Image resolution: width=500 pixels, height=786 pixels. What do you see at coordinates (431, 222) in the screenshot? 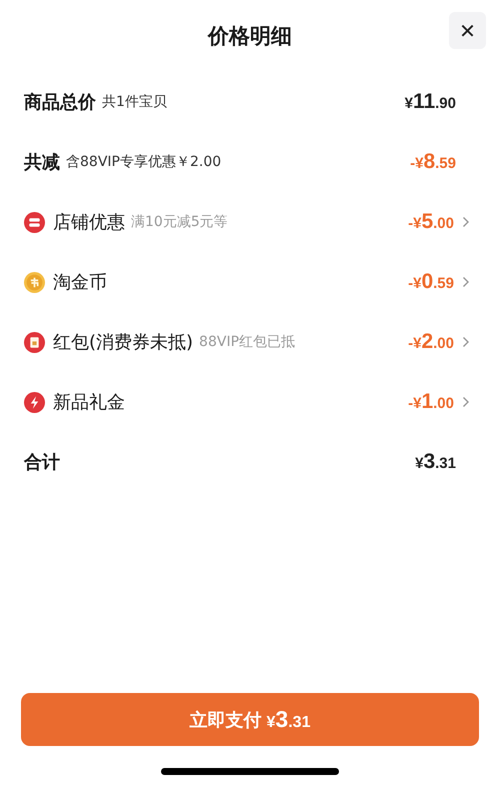
I see `row-amount: -¥5.00` at bounding box center [431, 222].